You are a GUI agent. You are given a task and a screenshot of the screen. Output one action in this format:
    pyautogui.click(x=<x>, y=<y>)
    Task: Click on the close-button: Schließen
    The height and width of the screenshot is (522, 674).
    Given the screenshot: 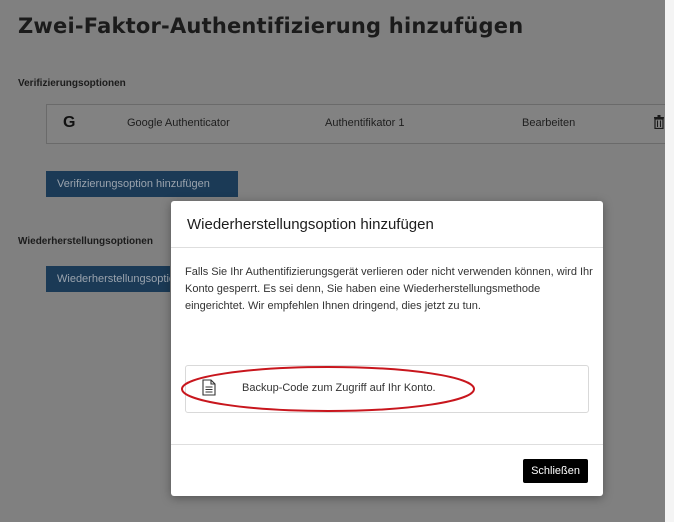 What is the action you would take?
    pyautogui.click(x=555, y=471)
    